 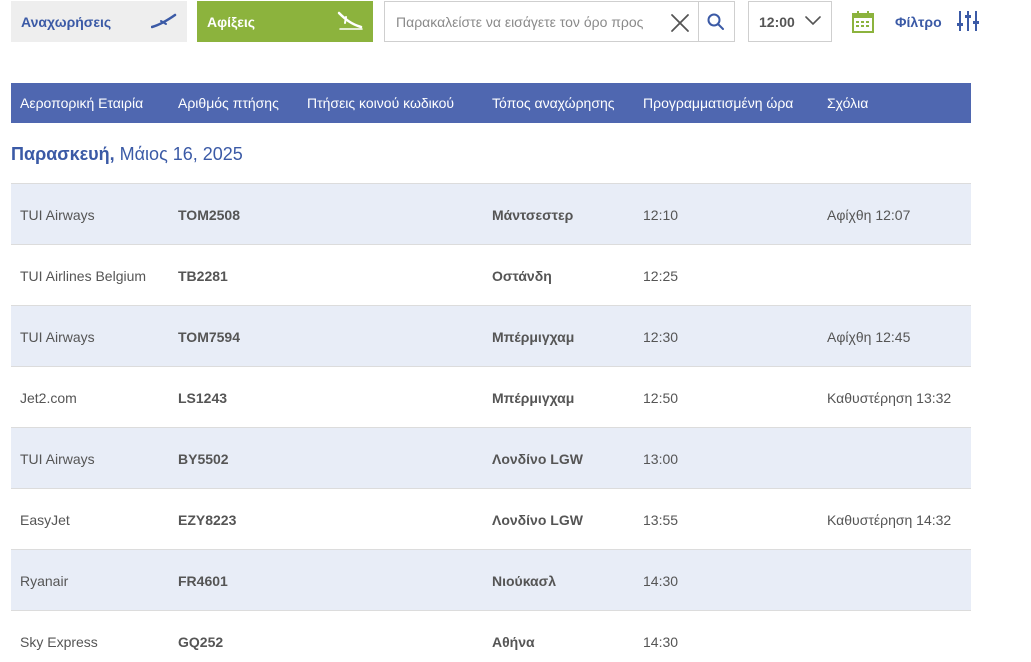 I want to click on date-heading: Παρασκευή, Μάιος 16, 2025, so click(x=127, y=154).